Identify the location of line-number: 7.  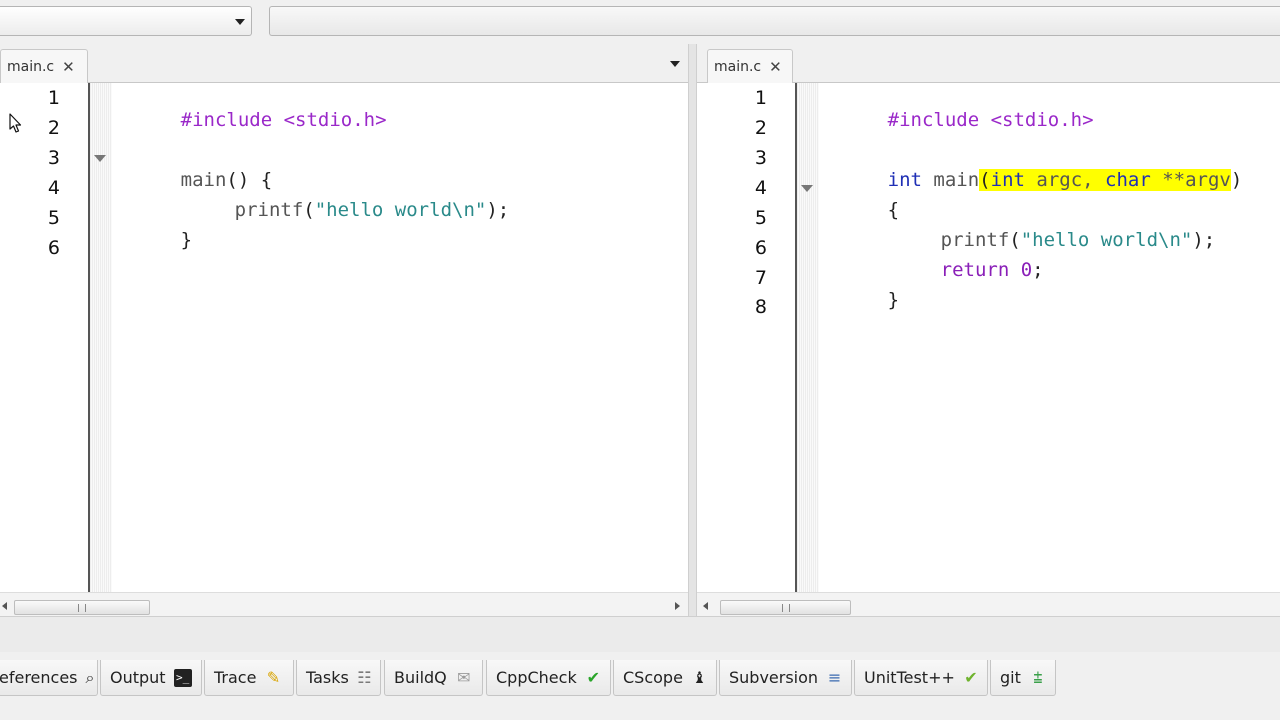
(760, 278).